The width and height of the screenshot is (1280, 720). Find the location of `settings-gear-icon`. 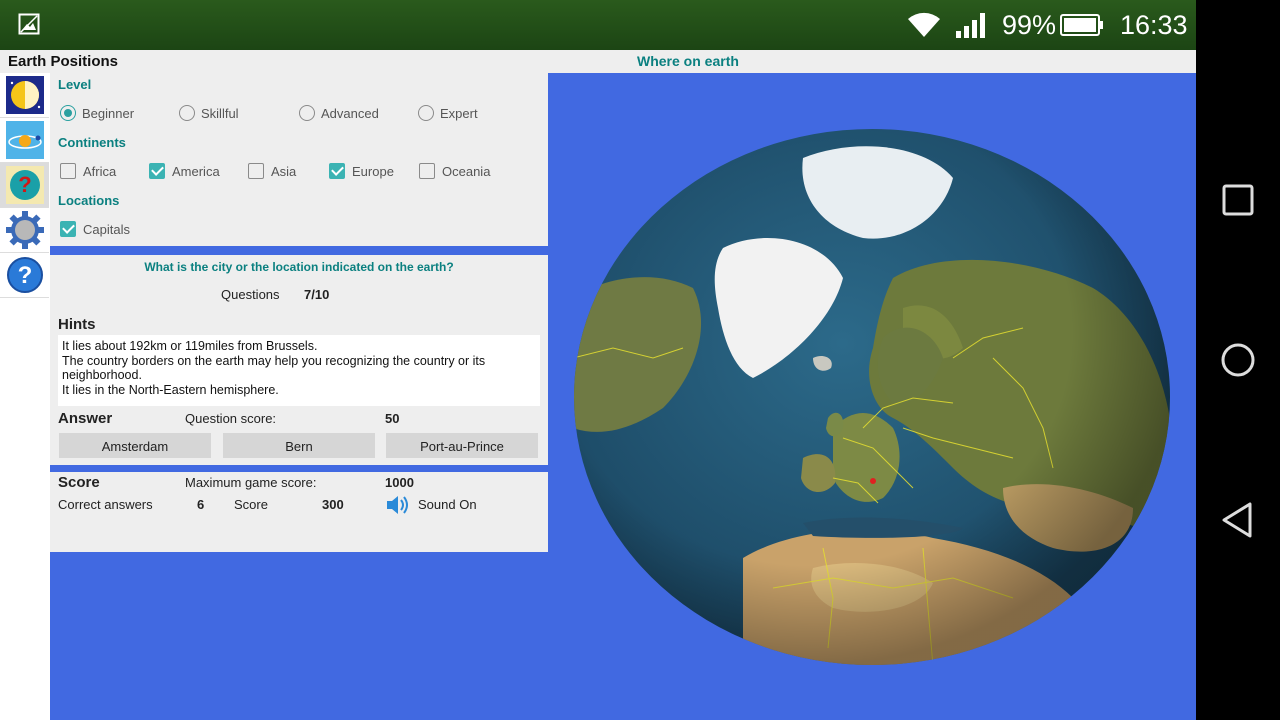

settings-gear-icon is located at coordinates (24, 230).